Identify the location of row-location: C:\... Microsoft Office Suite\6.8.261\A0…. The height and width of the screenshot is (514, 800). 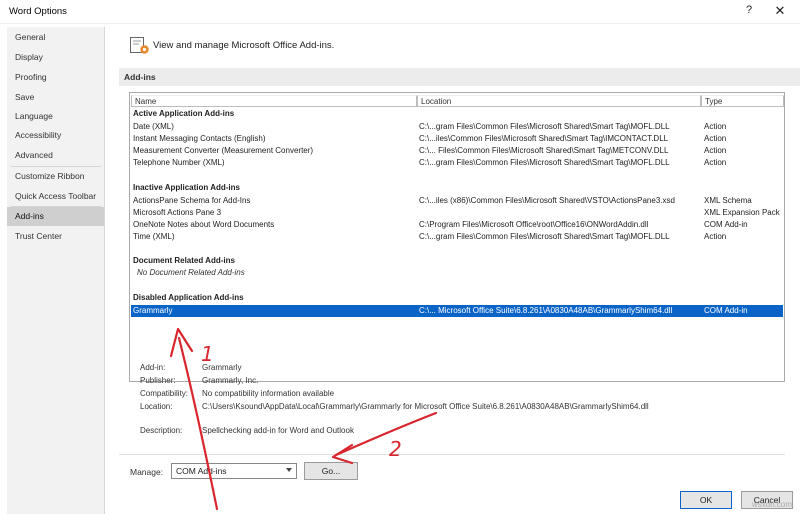
(546, 310).